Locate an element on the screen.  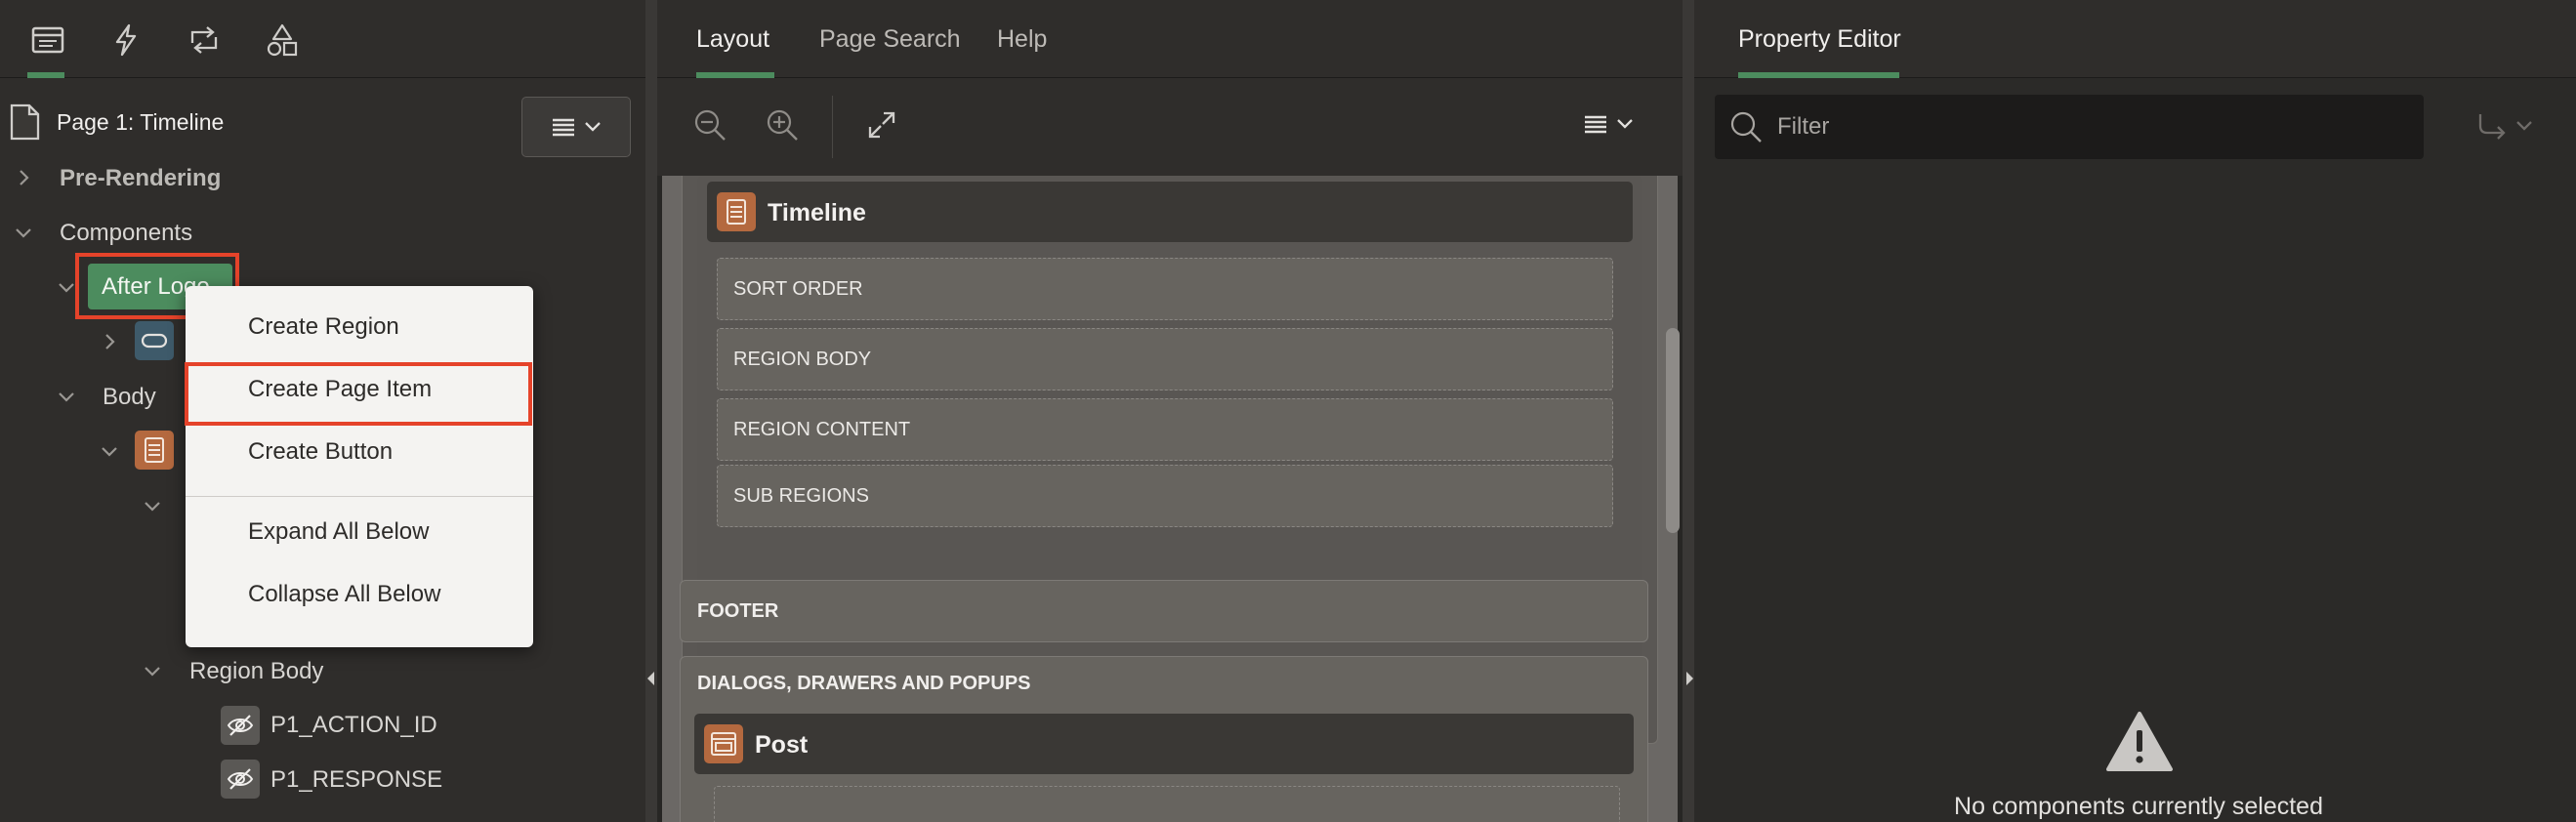
processing-tab is located at coordinates (204, 40).